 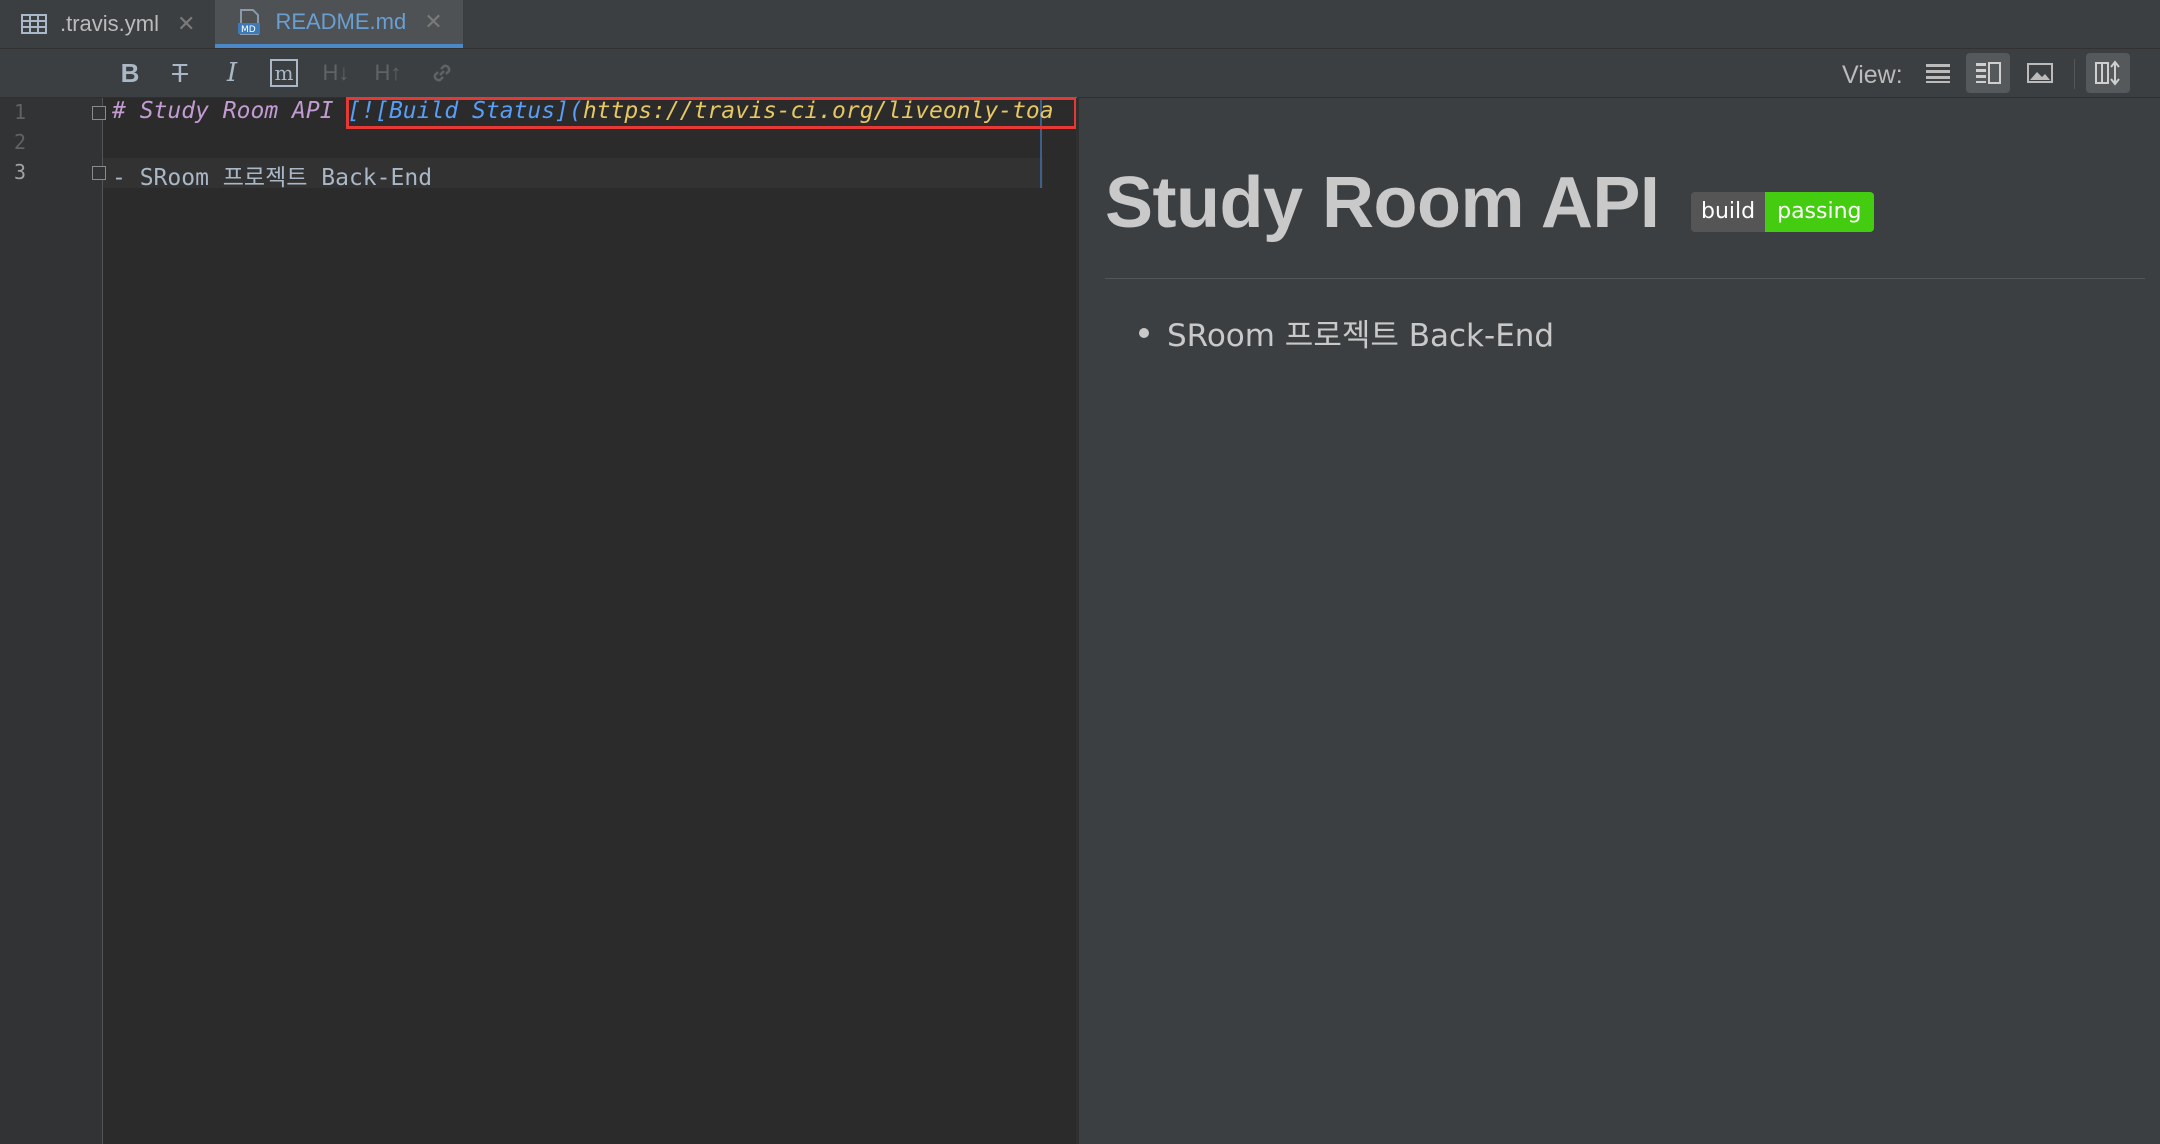 I want to click on view-editor-only-button, so click(x=1938, y=73).